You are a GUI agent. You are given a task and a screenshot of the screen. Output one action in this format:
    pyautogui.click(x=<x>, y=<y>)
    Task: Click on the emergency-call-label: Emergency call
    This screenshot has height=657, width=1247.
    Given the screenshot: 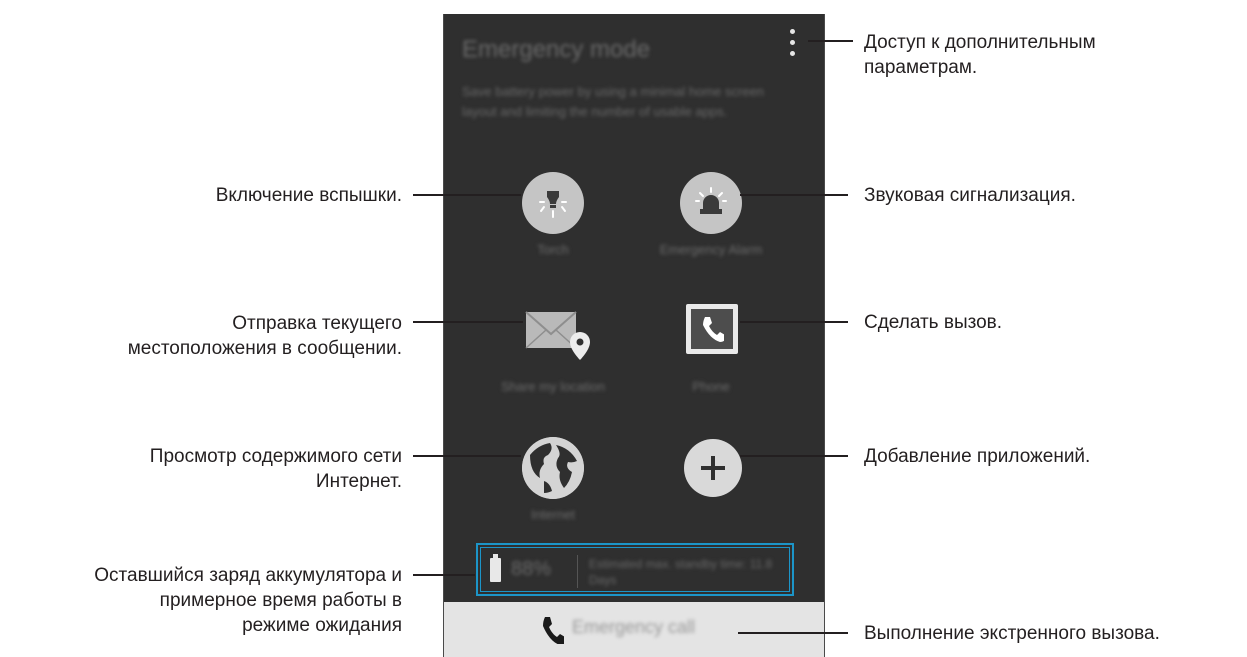 What is the action you would take?
    pyautogui.click(x=634, y=627)
    